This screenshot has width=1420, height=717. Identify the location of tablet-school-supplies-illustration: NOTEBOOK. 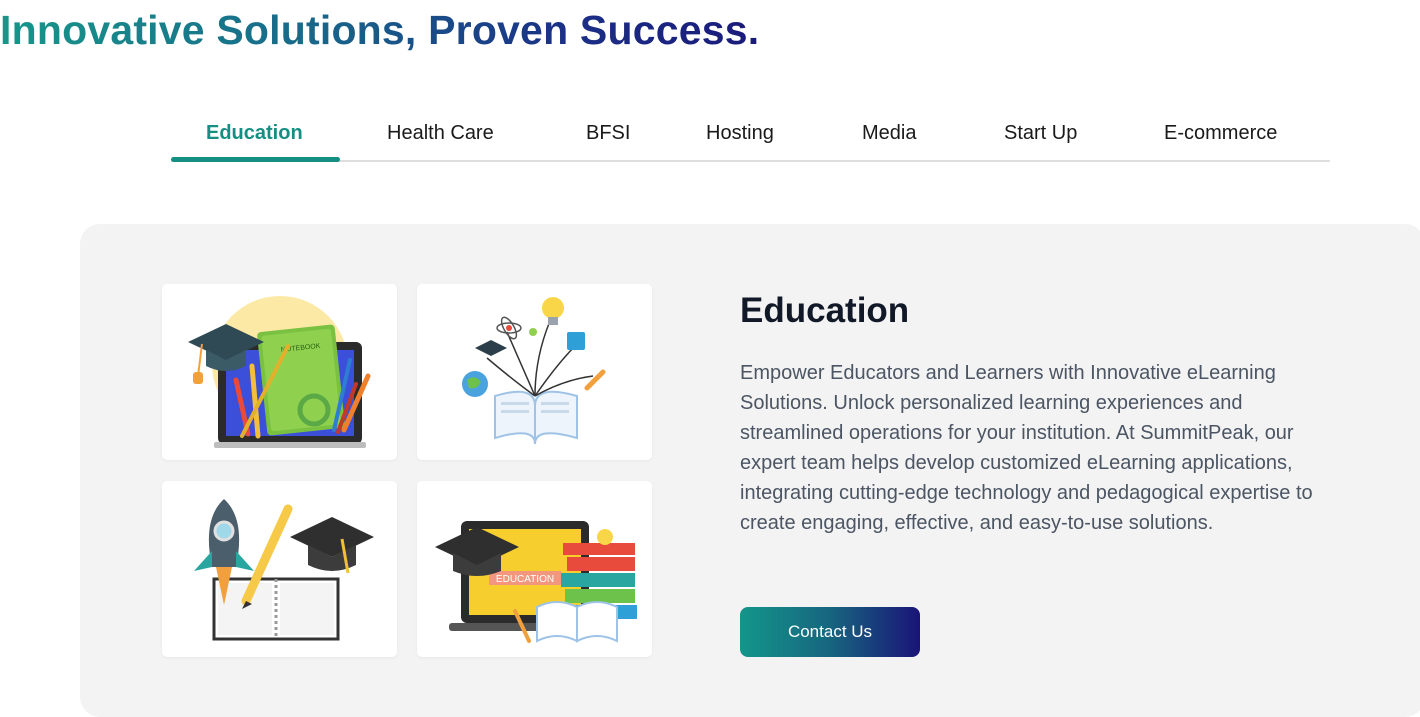
(279, 372).